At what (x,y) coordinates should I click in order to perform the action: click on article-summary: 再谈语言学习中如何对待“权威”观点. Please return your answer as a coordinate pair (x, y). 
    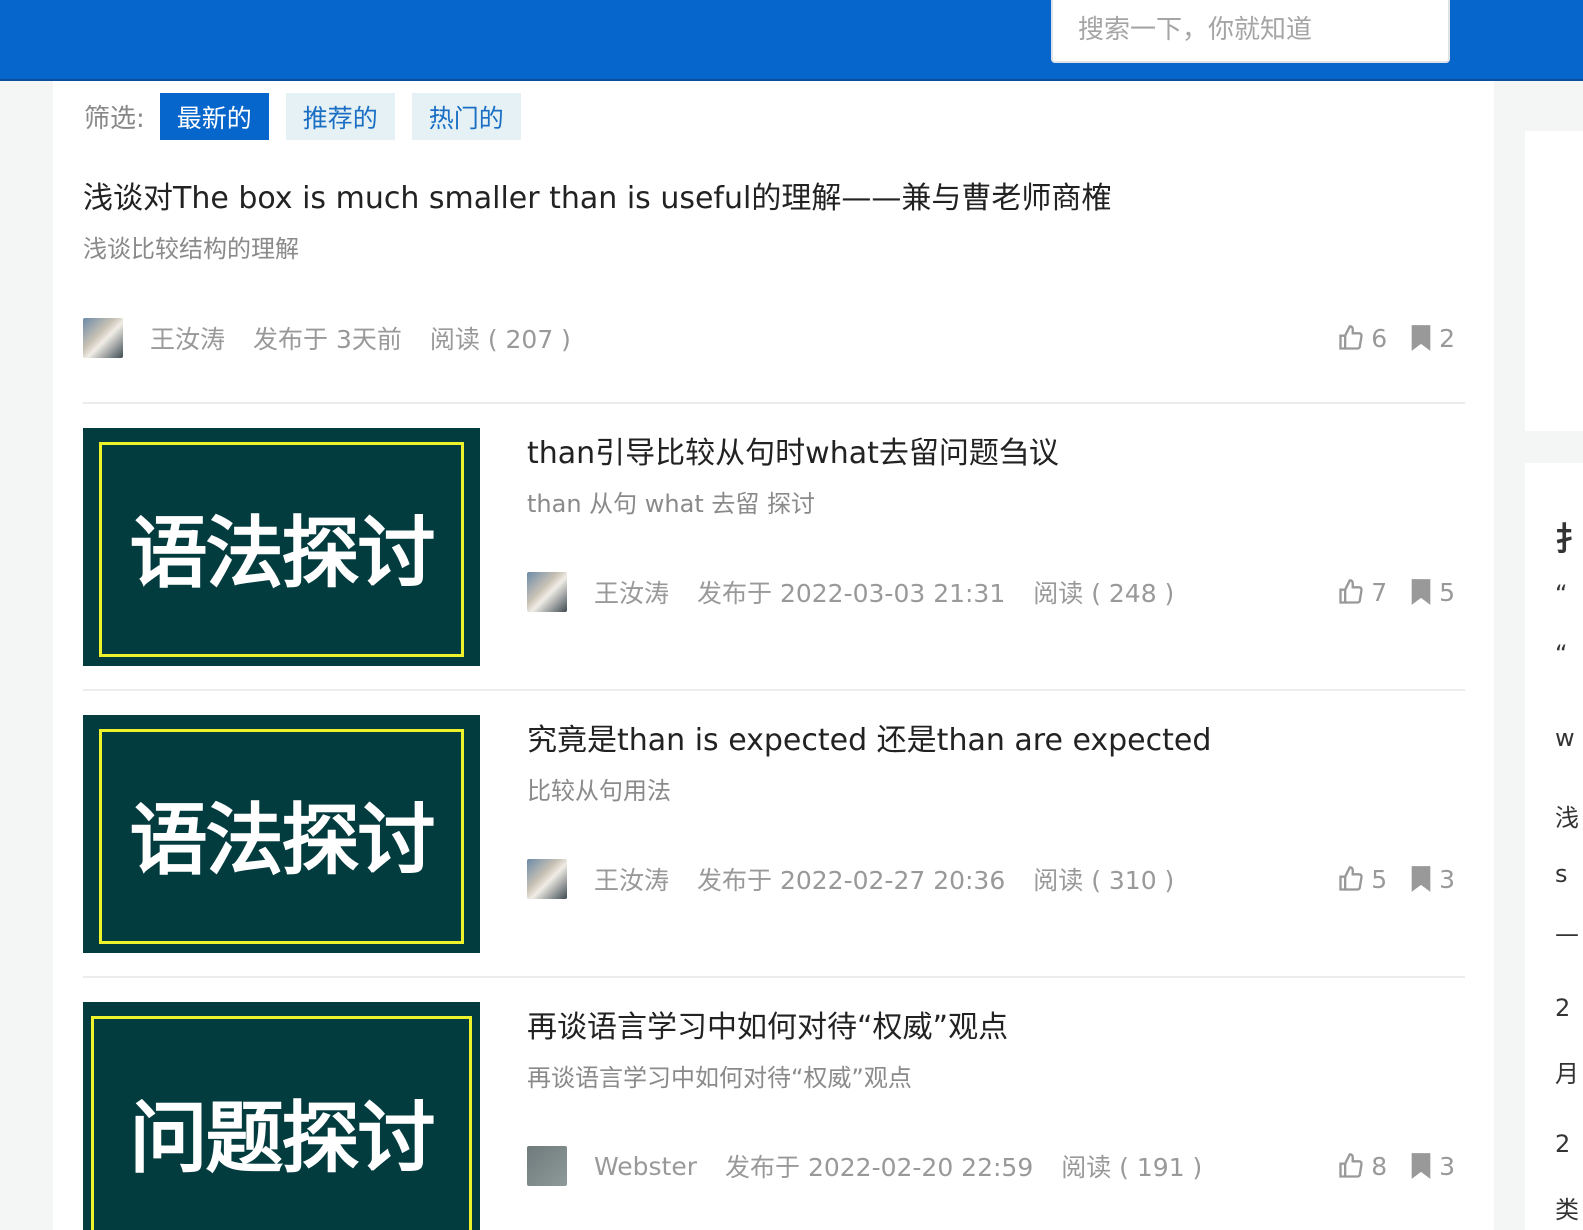
    Looking at the image, I should click on (719, 1078).